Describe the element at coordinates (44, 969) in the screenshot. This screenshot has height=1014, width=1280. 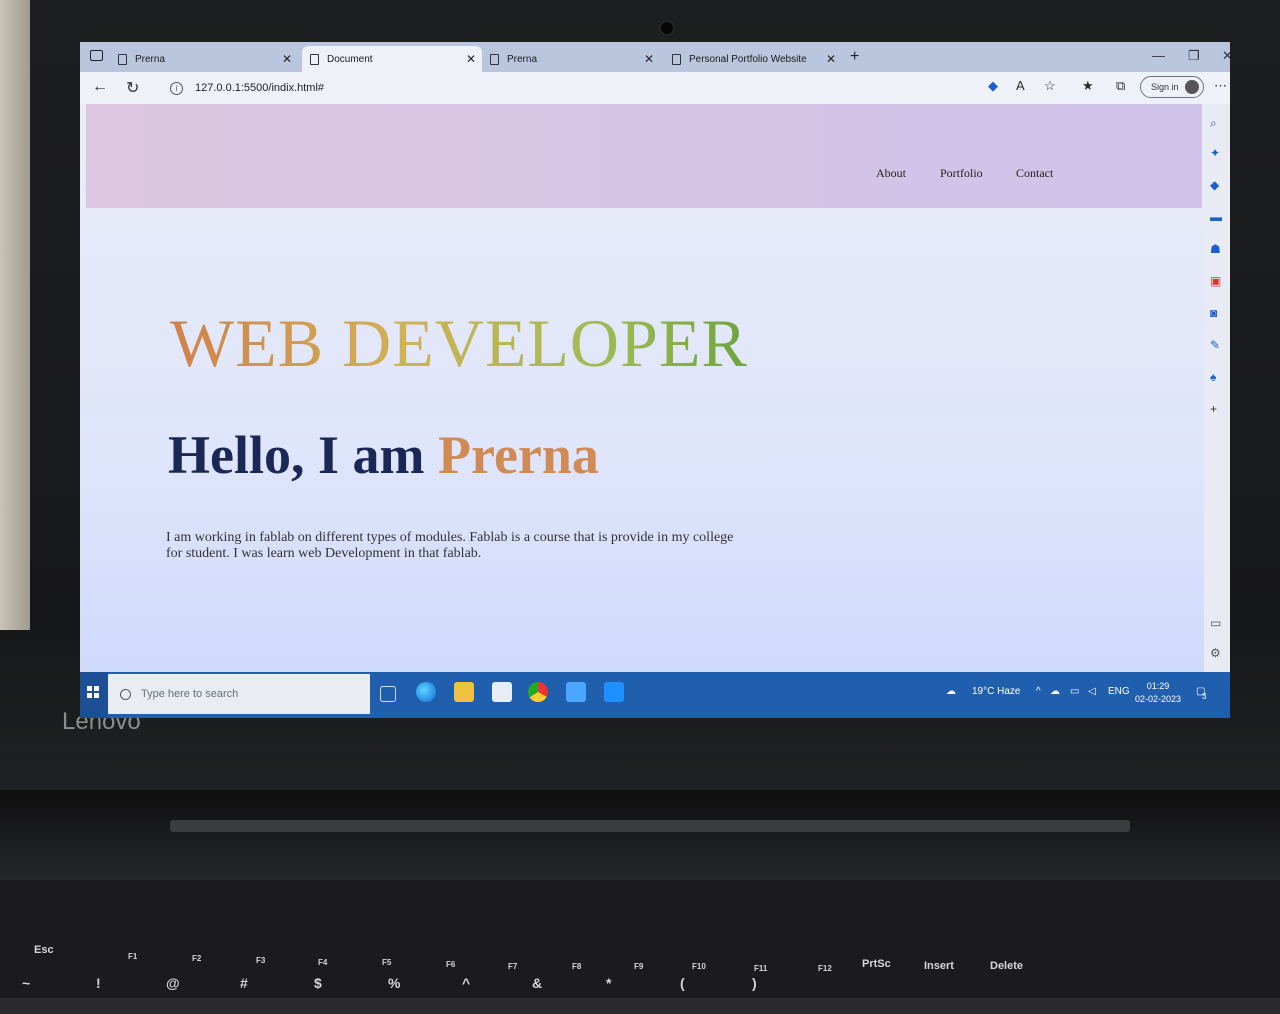
I see `key-esc: Esc` at that location.